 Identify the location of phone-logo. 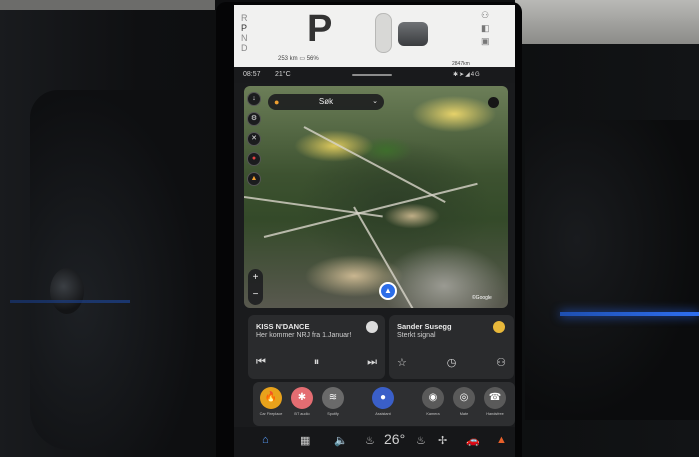
(499, 327).